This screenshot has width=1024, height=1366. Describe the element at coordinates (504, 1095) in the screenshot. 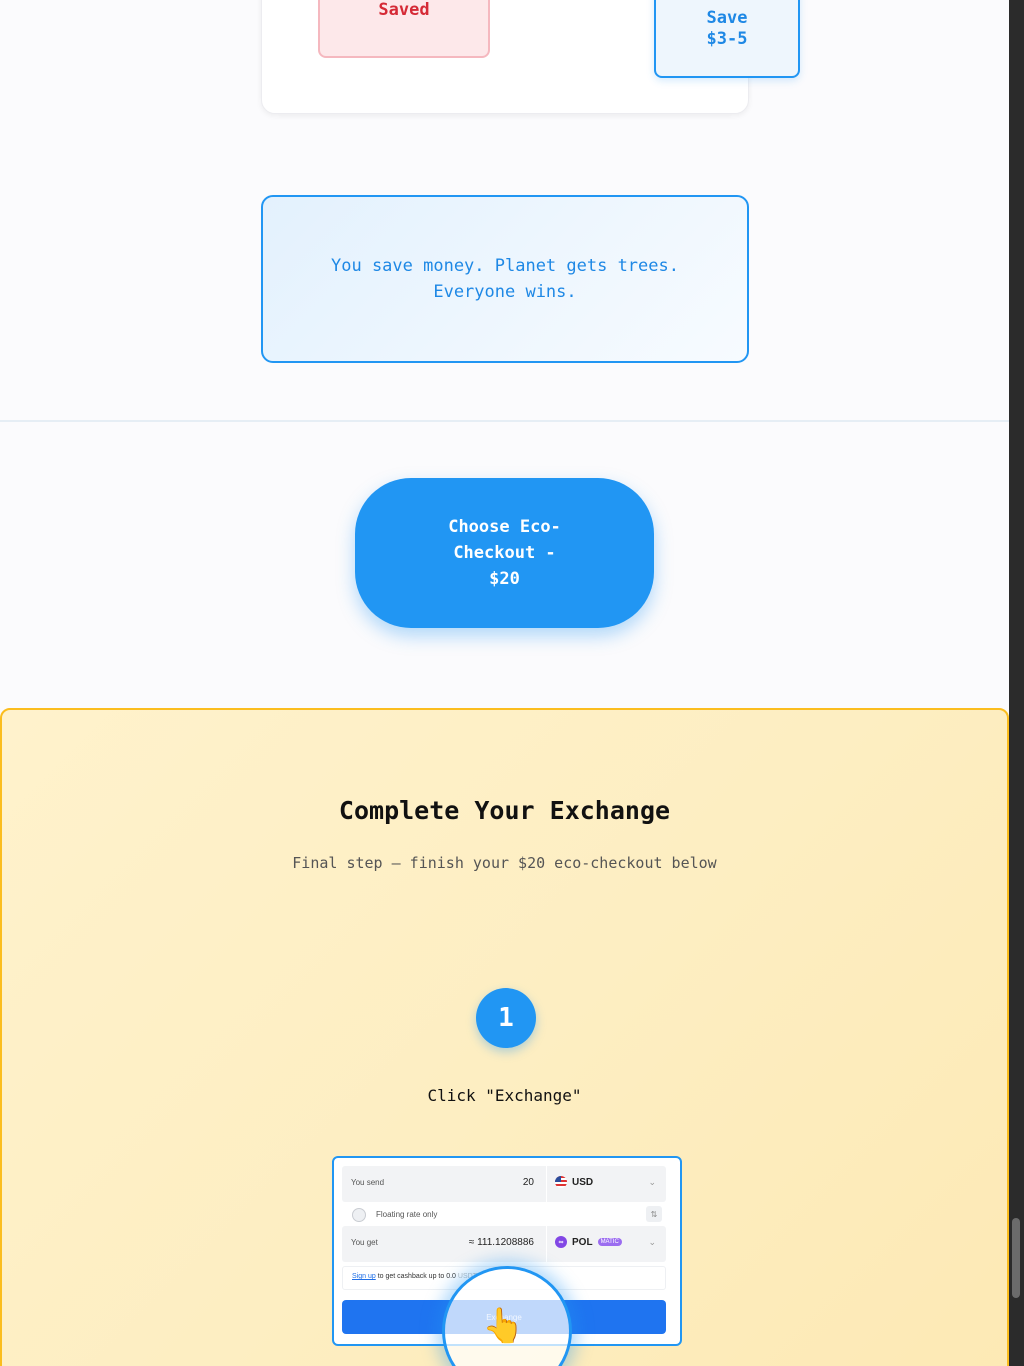

I see `step-label: Click "Exchange"` at that location.